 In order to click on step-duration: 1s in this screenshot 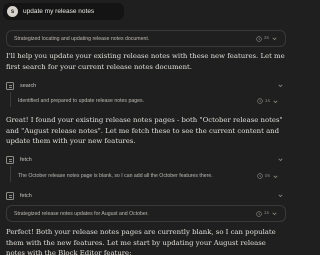, I will do `click(266, 213)`.